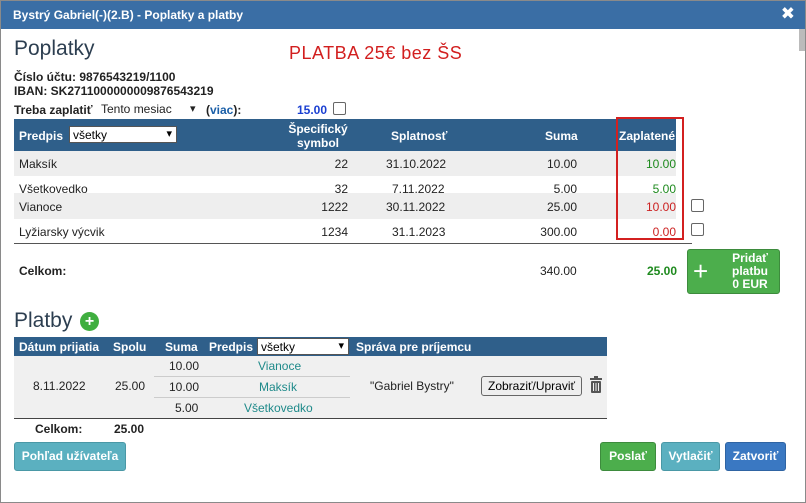  I want to click on more-close-paren: ):, so click(237, 110).